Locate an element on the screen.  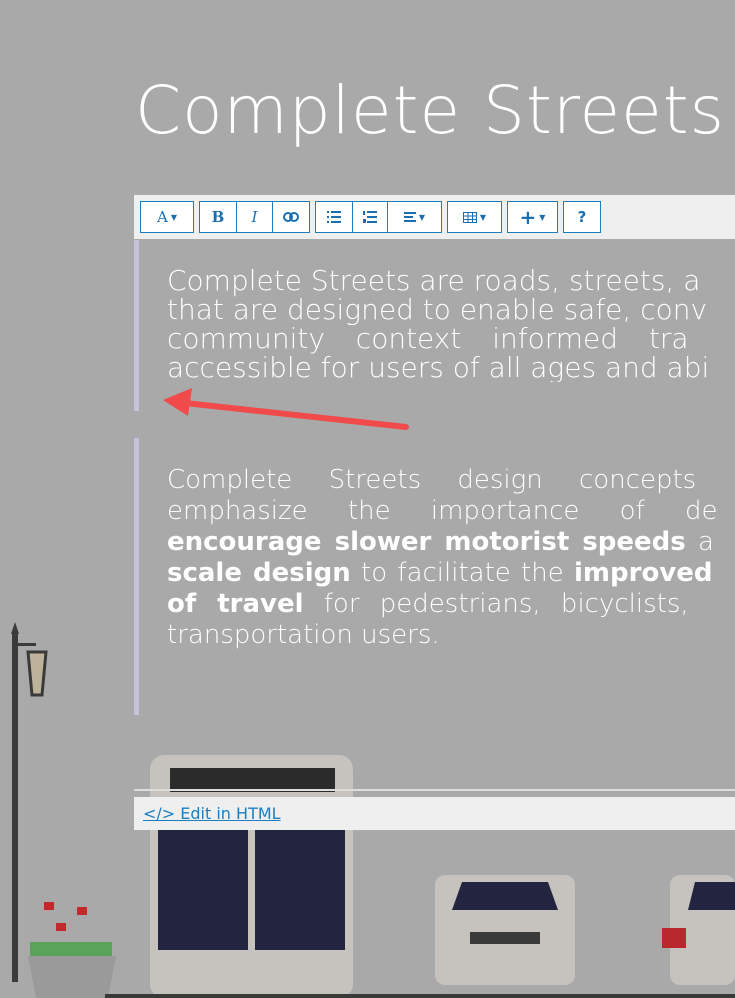
text-line: Complete Streets are roads, streets, a is located at coordinates (434, 281).